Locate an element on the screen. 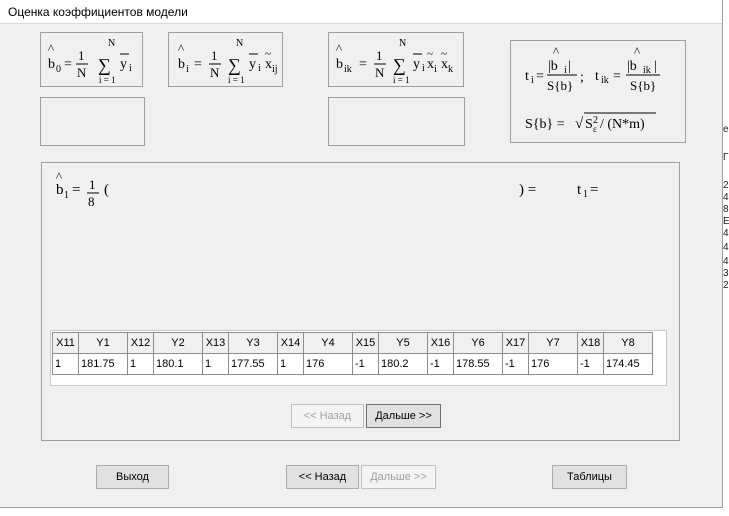  svg-text: i = 1 is located at coordinates (401, 80).